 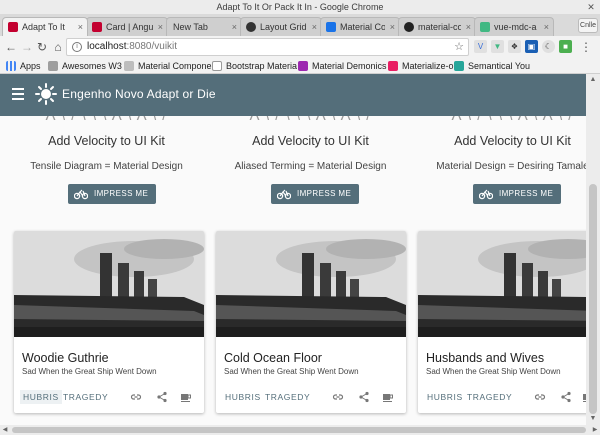 I want to click on extension-bug-icon: ❖, so click(x=514, y=46).